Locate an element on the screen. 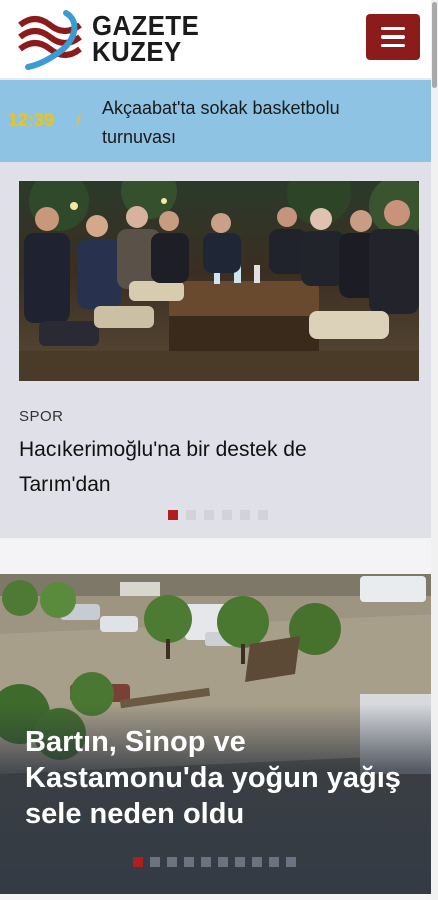 The height and width of the screenshot is (900, 438). site-header: GAZETE KUZEY is located at coordinates (219, 39).